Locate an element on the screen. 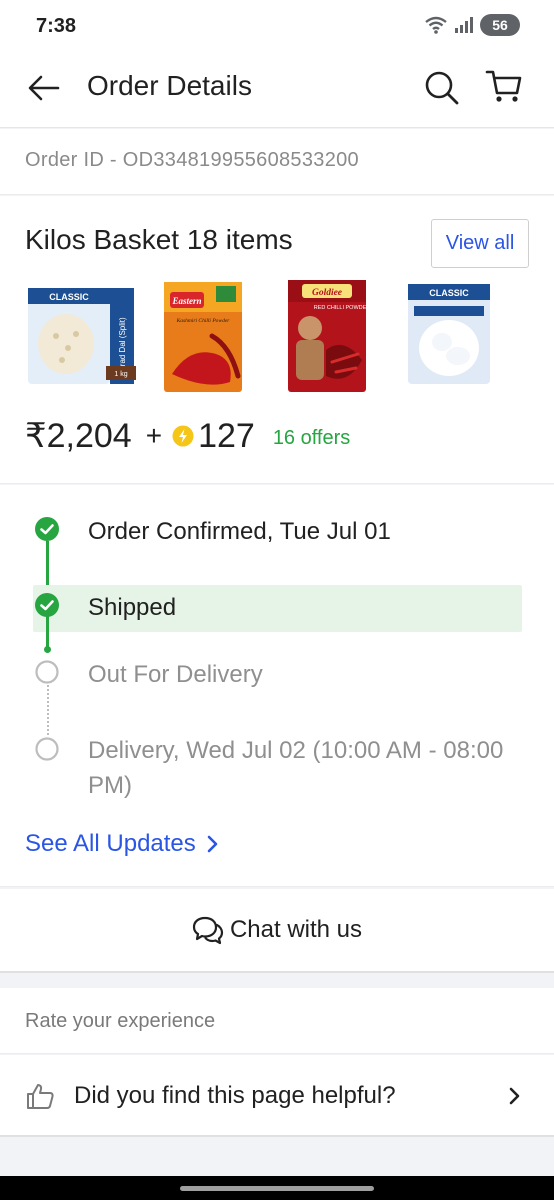  helpful-feedback-row: Did you find this page helpful? is located at coordinates (277, 1096).